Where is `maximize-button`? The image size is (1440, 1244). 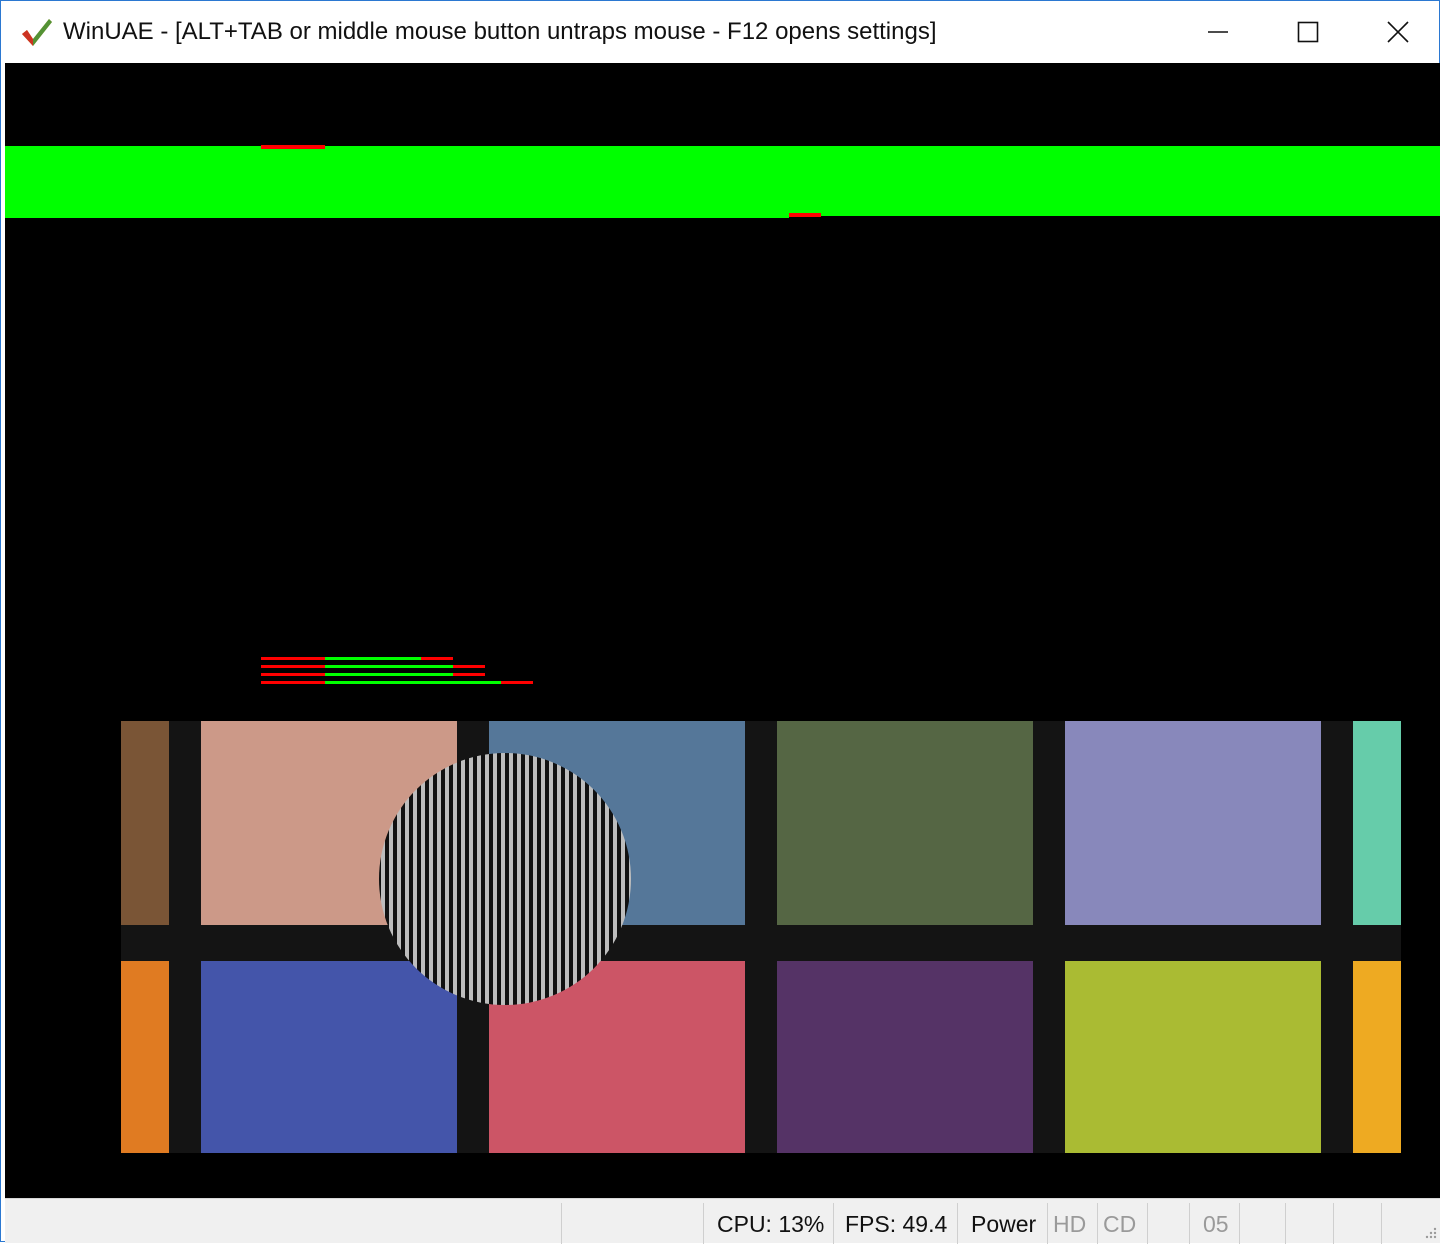 maximize-button is located at coordinates (1308, 32).